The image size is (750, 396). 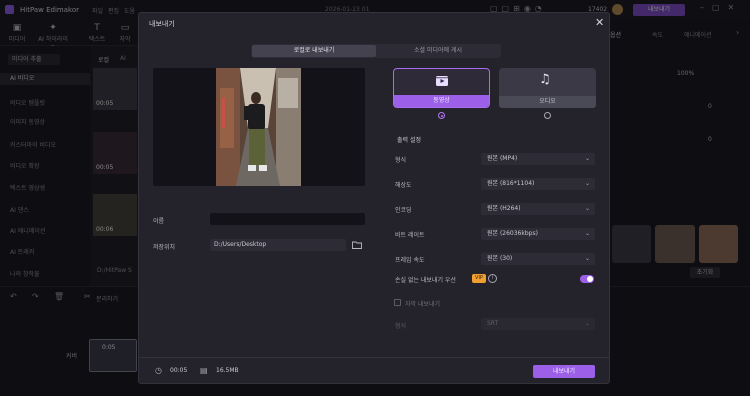 What do you see at coordinates (287, 219) in the screenshot?
I see `name-input` at bounding box center [287, 219].